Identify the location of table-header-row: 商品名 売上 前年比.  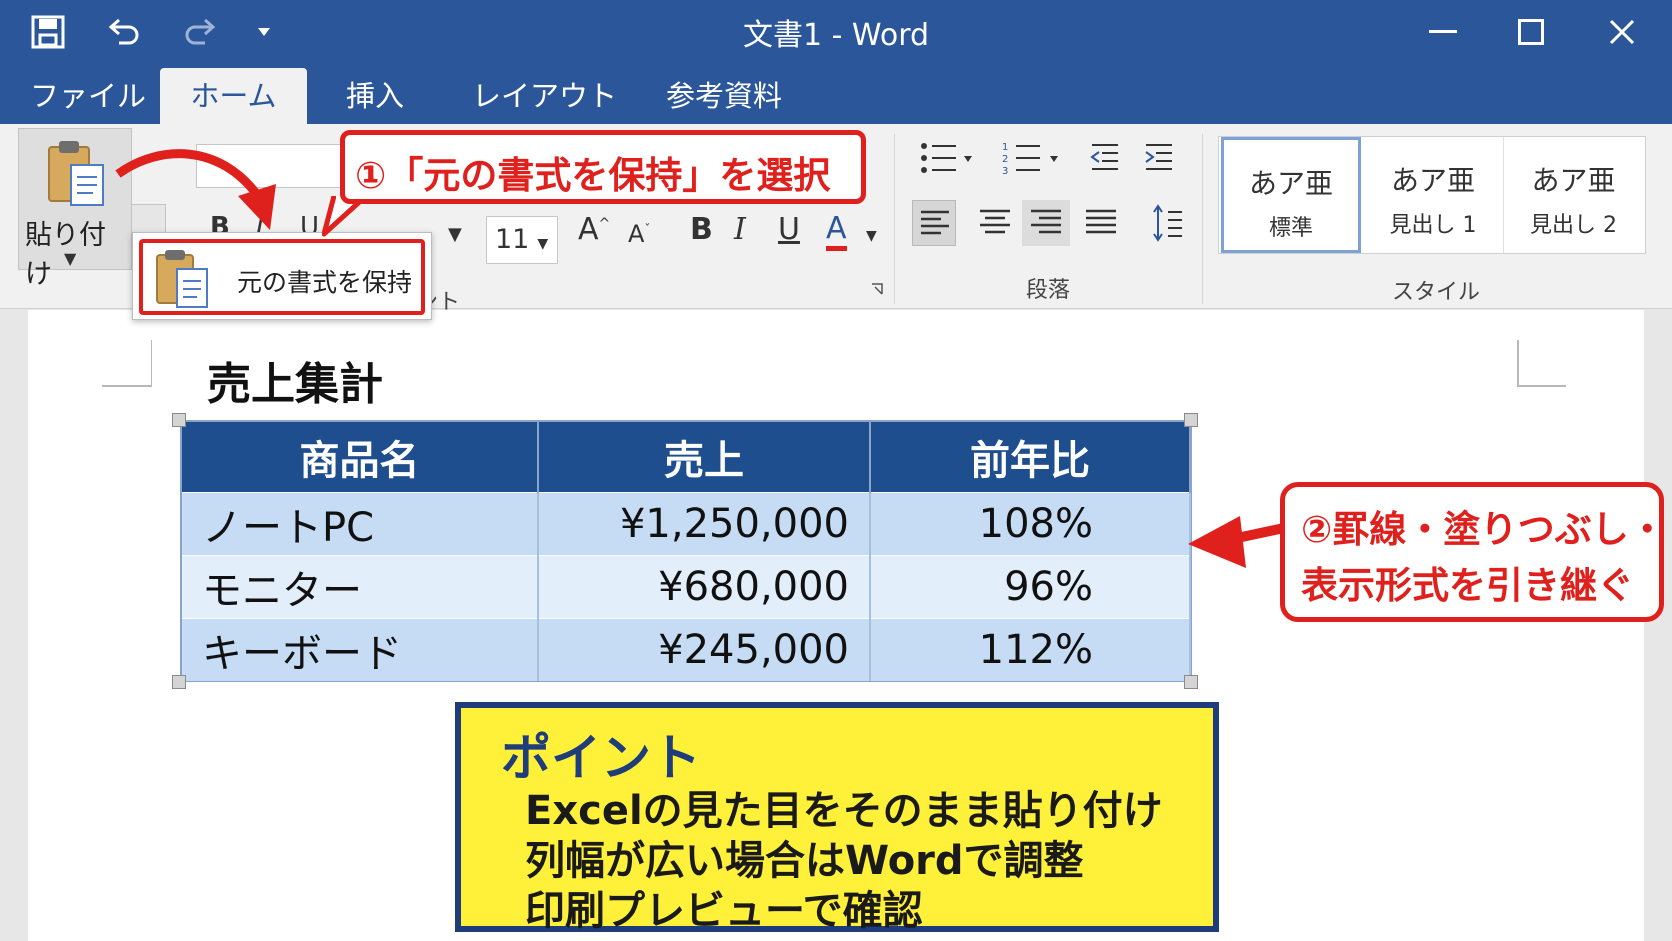
(686, 457).